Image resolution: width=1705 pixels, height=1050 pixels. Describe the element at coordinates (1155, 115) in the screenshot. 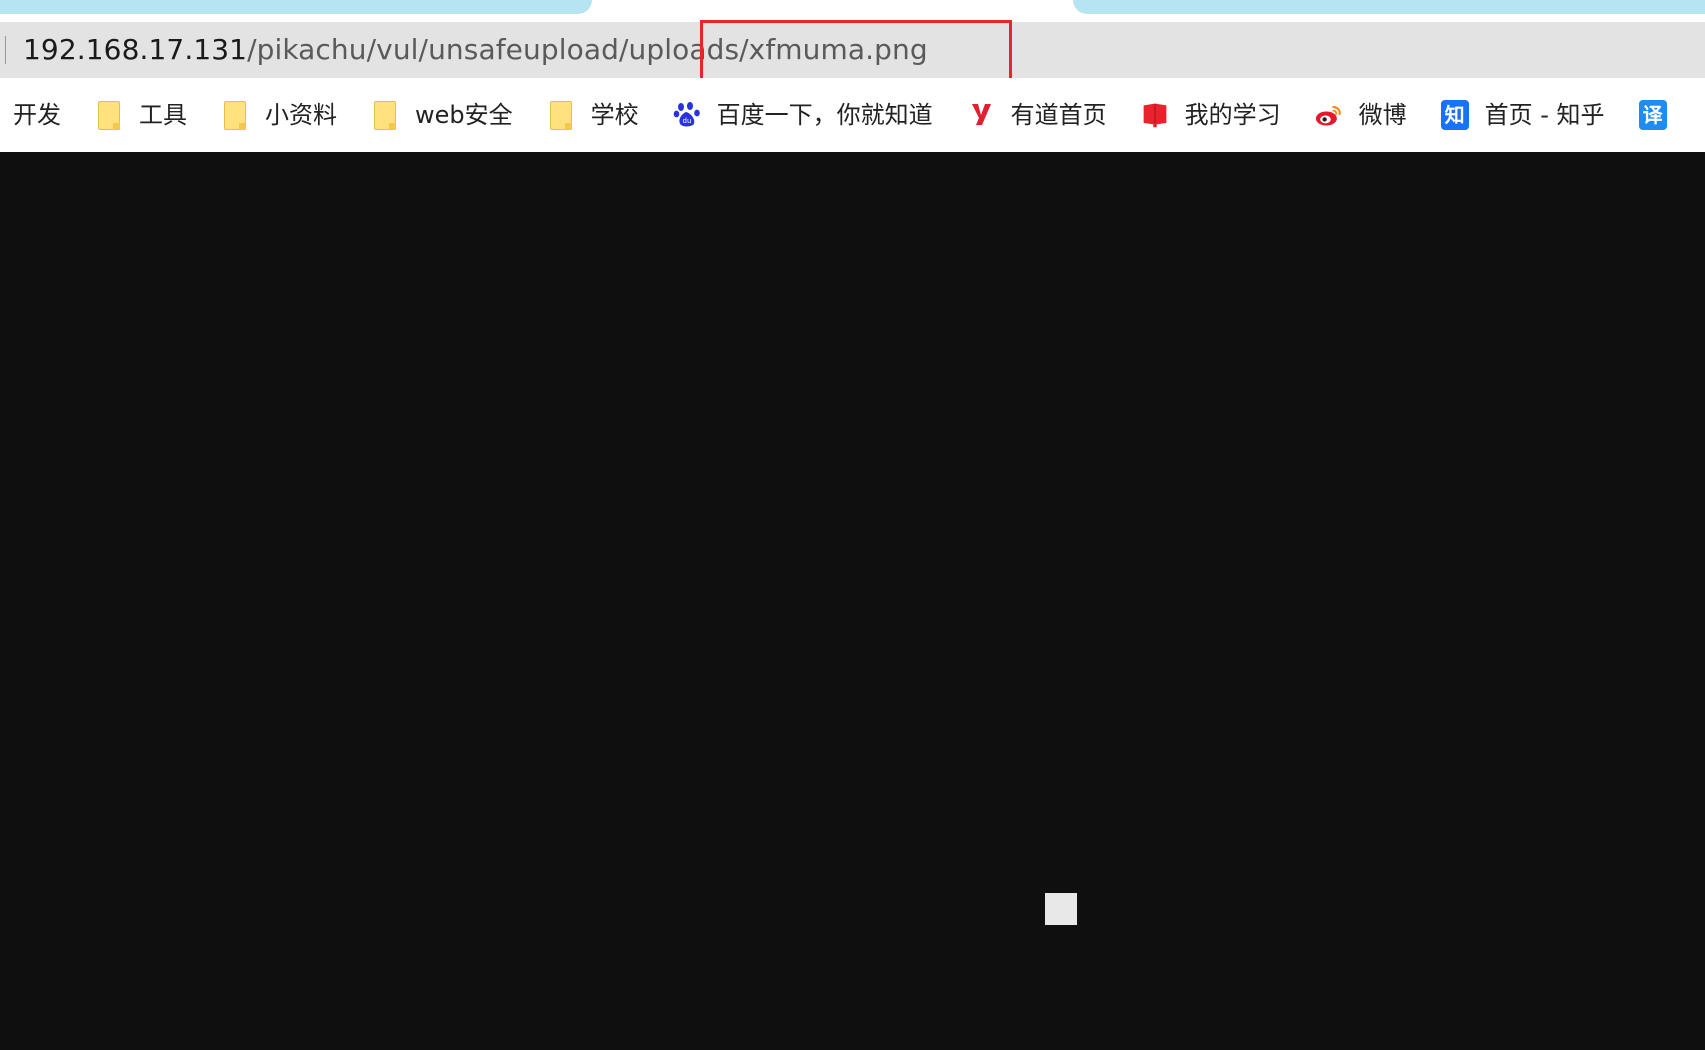

I see `red-book-icon` at that location.